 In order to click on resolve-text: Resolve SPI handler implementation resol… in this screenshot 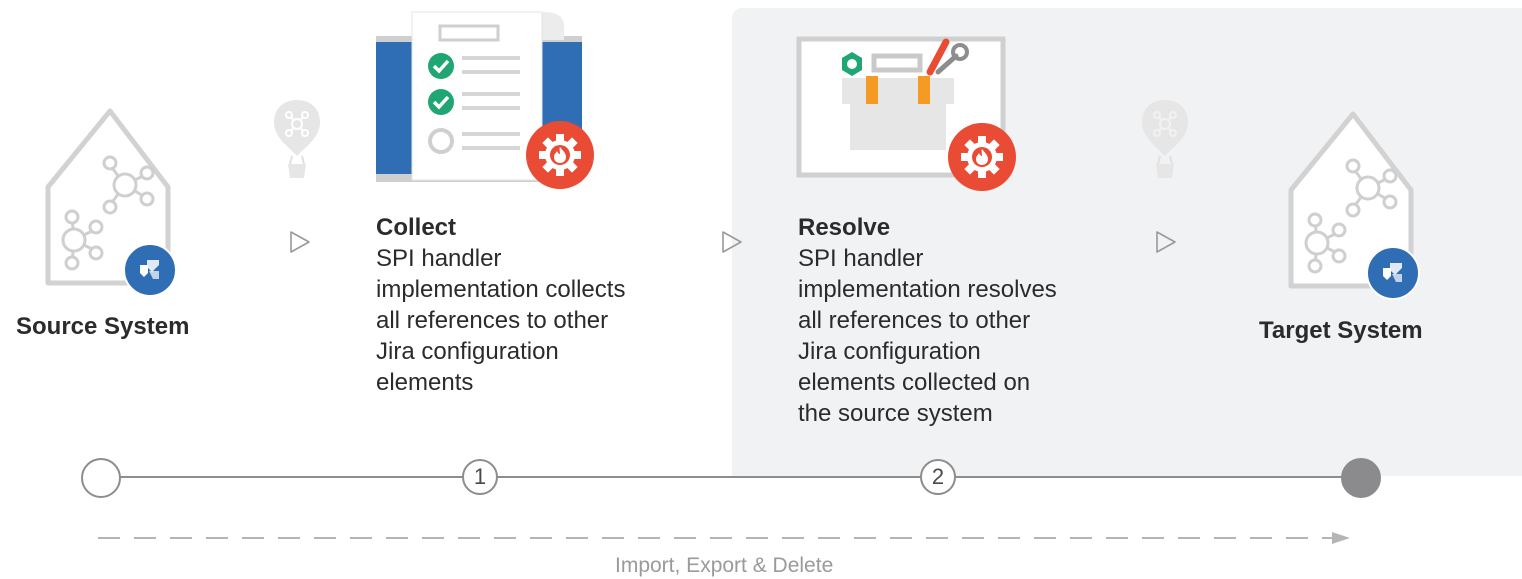, I will do `click(968, 320)`.